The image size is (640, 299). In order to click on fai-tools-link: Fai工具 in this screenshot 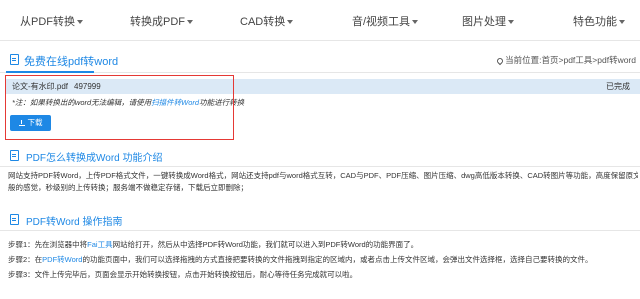, I will do `click(99, 244)`.